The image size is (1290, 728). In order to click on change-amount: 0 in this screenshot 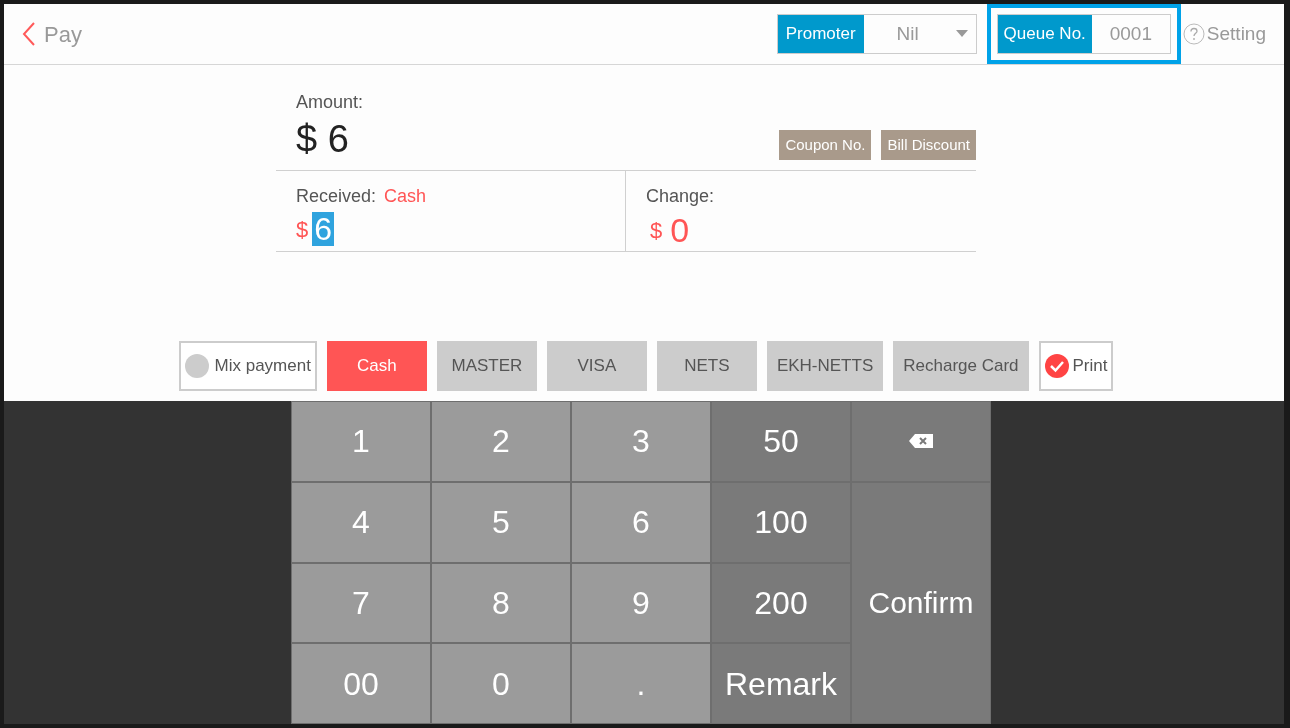, I will do `click(680, 230)`.